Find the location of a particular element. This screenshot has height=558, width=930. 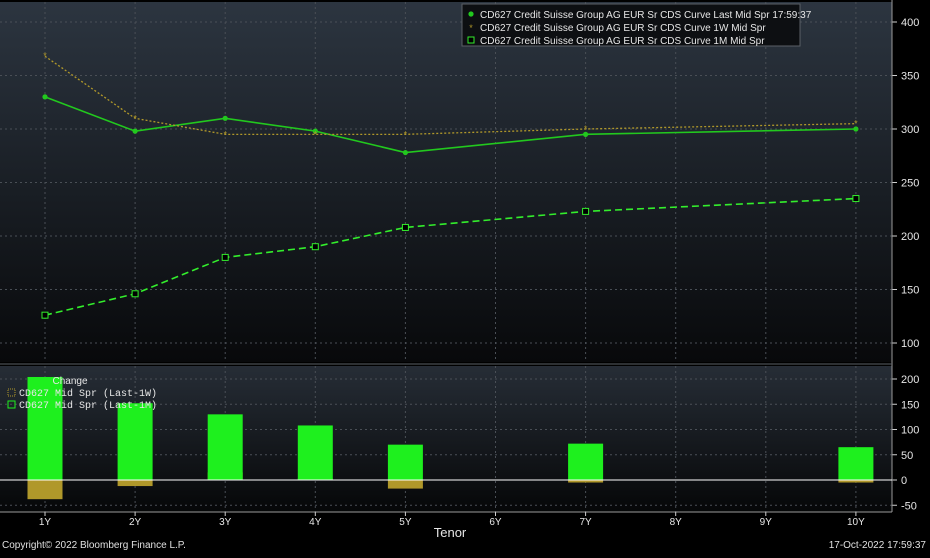

bottom-y-tick-label: 200 is located at coordinates (910, 380).